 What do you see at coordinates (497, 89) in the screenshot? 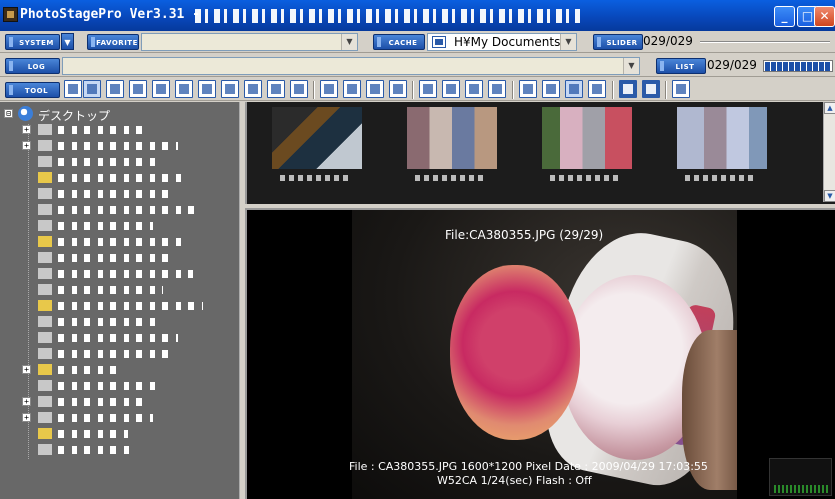
I see `split-view-icon` at bounding box center [497, 89].